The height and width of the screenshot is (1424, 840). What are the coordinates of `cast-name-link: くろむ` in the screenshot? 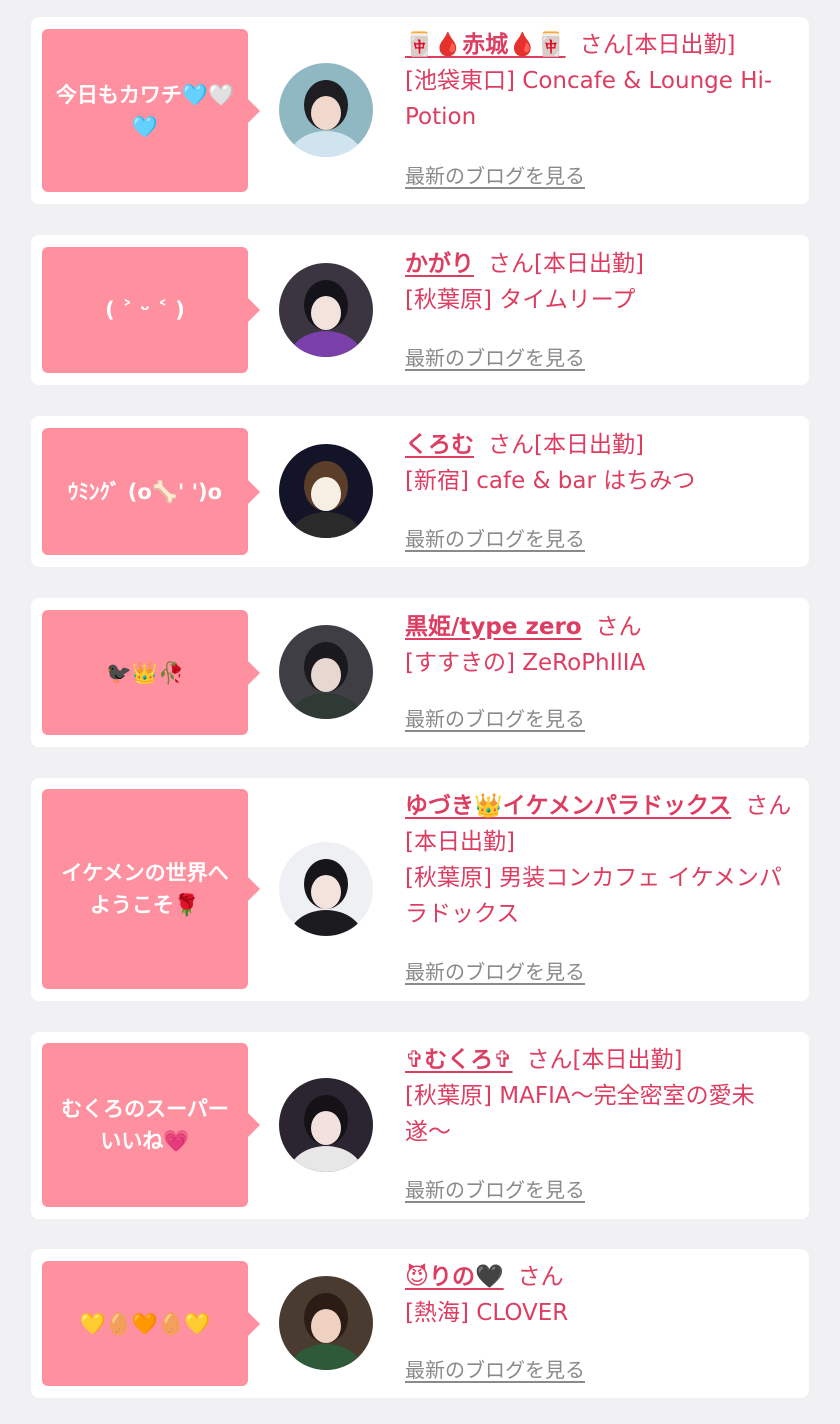 It's located at (439, 445).